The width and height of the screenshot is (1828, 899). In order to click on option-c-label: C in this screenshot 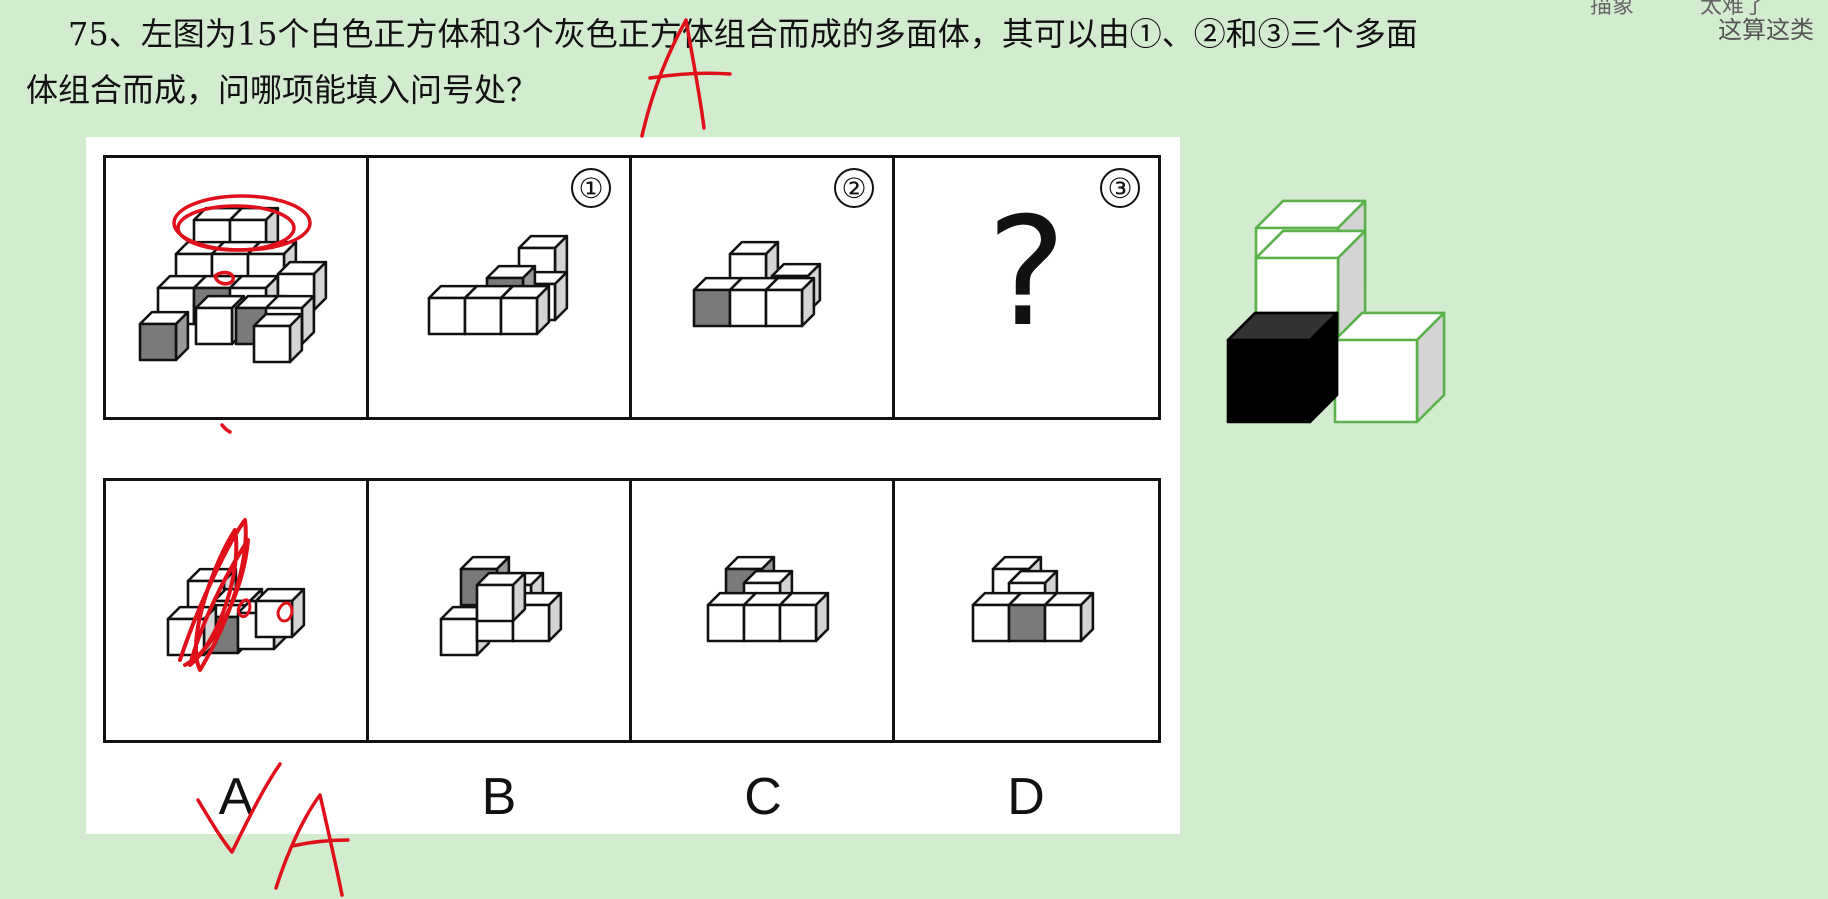, I will do `click(763, 797)`.